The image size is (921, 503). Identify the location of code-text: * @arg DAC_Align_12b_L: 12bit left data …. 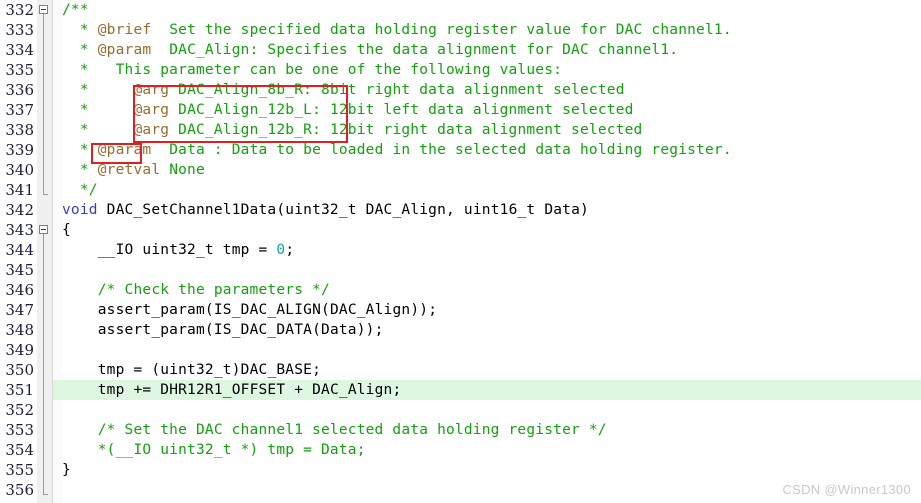
(356, 110).